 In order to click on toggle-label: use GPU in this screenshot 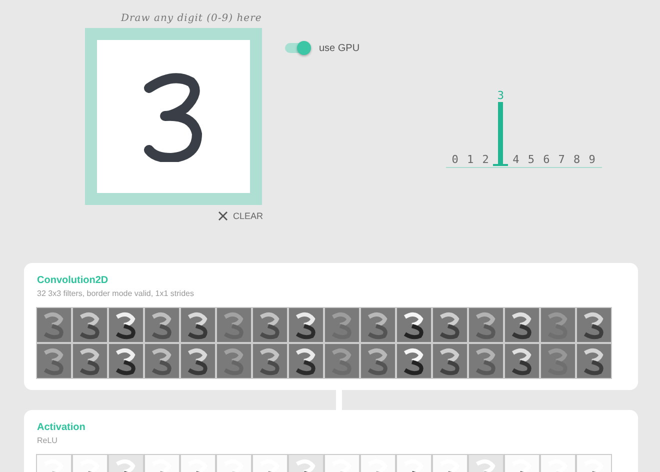, I will do `click(339, 48)`.